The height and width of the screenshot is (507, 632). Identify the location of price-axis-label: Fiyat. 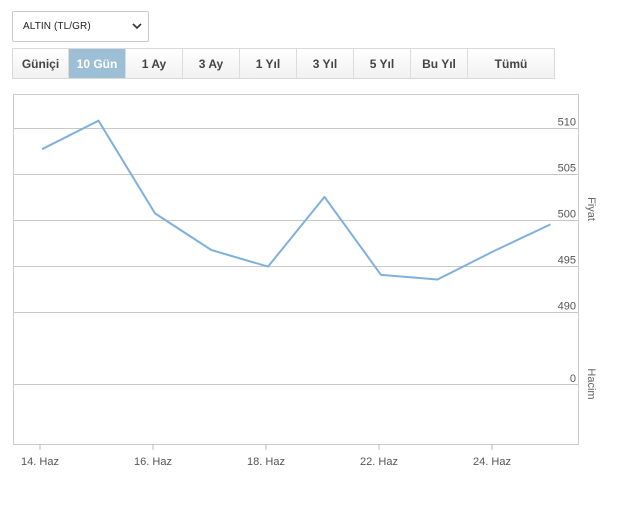
(591, 209).